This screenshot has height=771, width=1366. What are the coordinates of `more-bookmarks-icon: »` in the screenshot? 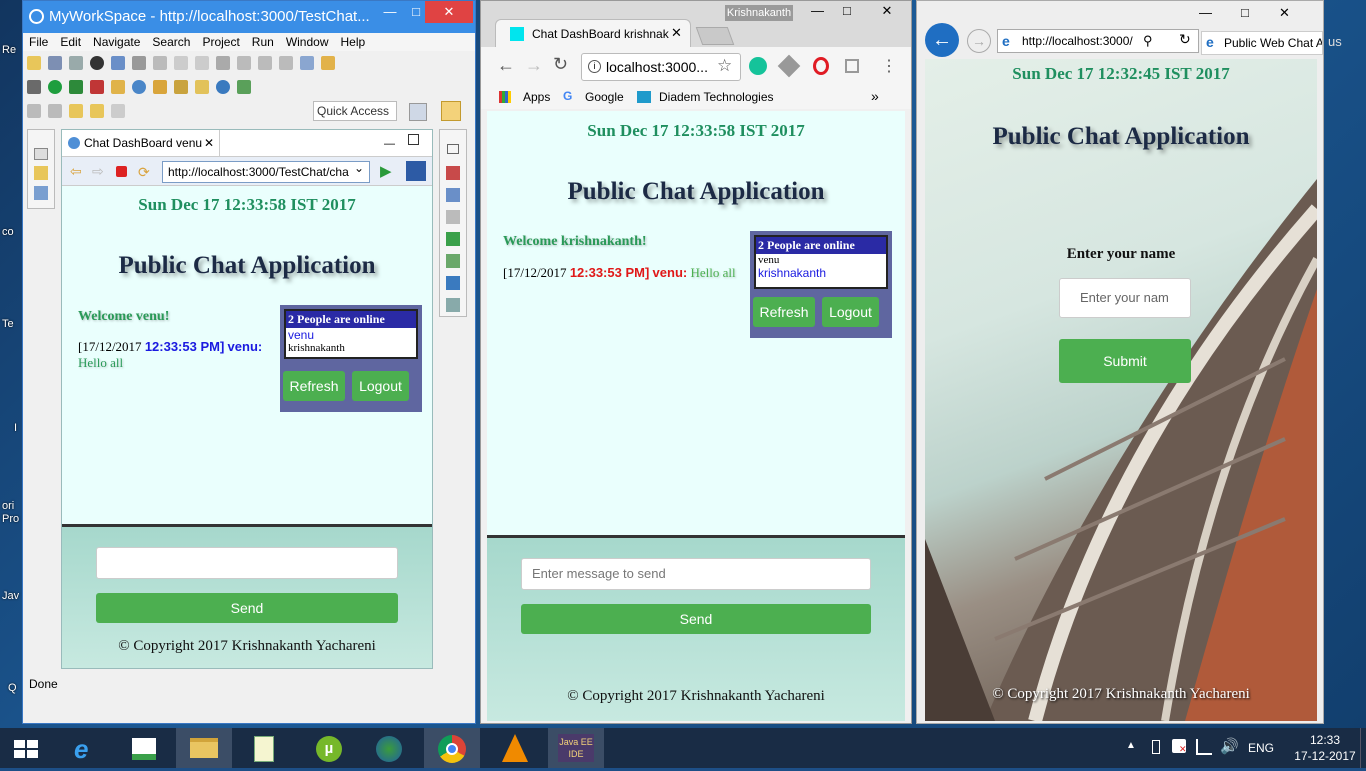 It's located at (875, 96).